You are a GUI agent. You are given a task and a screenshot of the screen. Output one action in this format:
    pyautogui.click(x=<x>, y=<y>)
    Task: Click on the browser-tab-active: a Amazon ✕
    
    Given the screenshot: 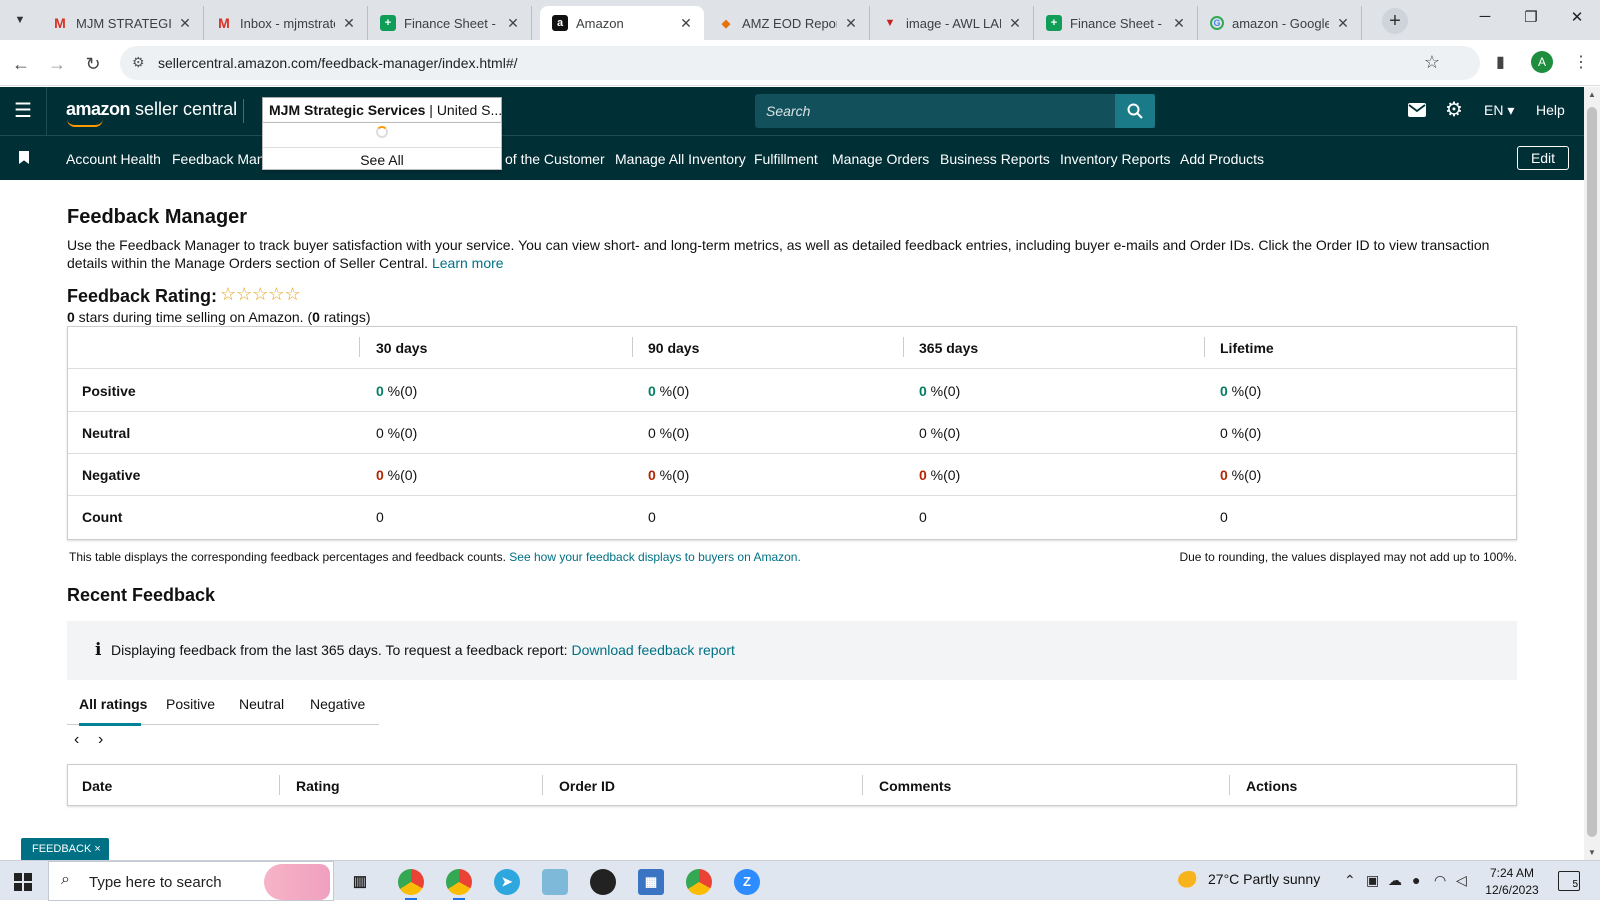 What is the action you would take?
    pyautogui.click(x=622, y=23)
    